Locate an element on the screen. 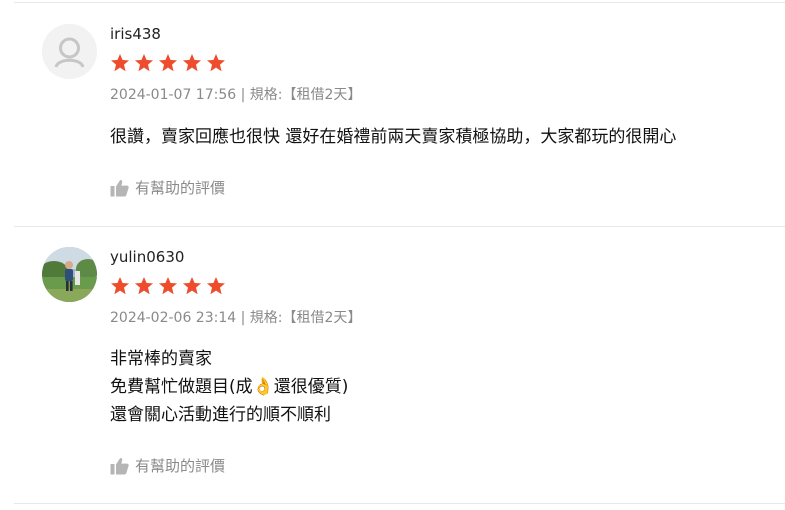 This screenshot has height=510, width=785. comment-line: 免費幫忙做題目(成👌還很優質) is located at coordinates (229, 387).